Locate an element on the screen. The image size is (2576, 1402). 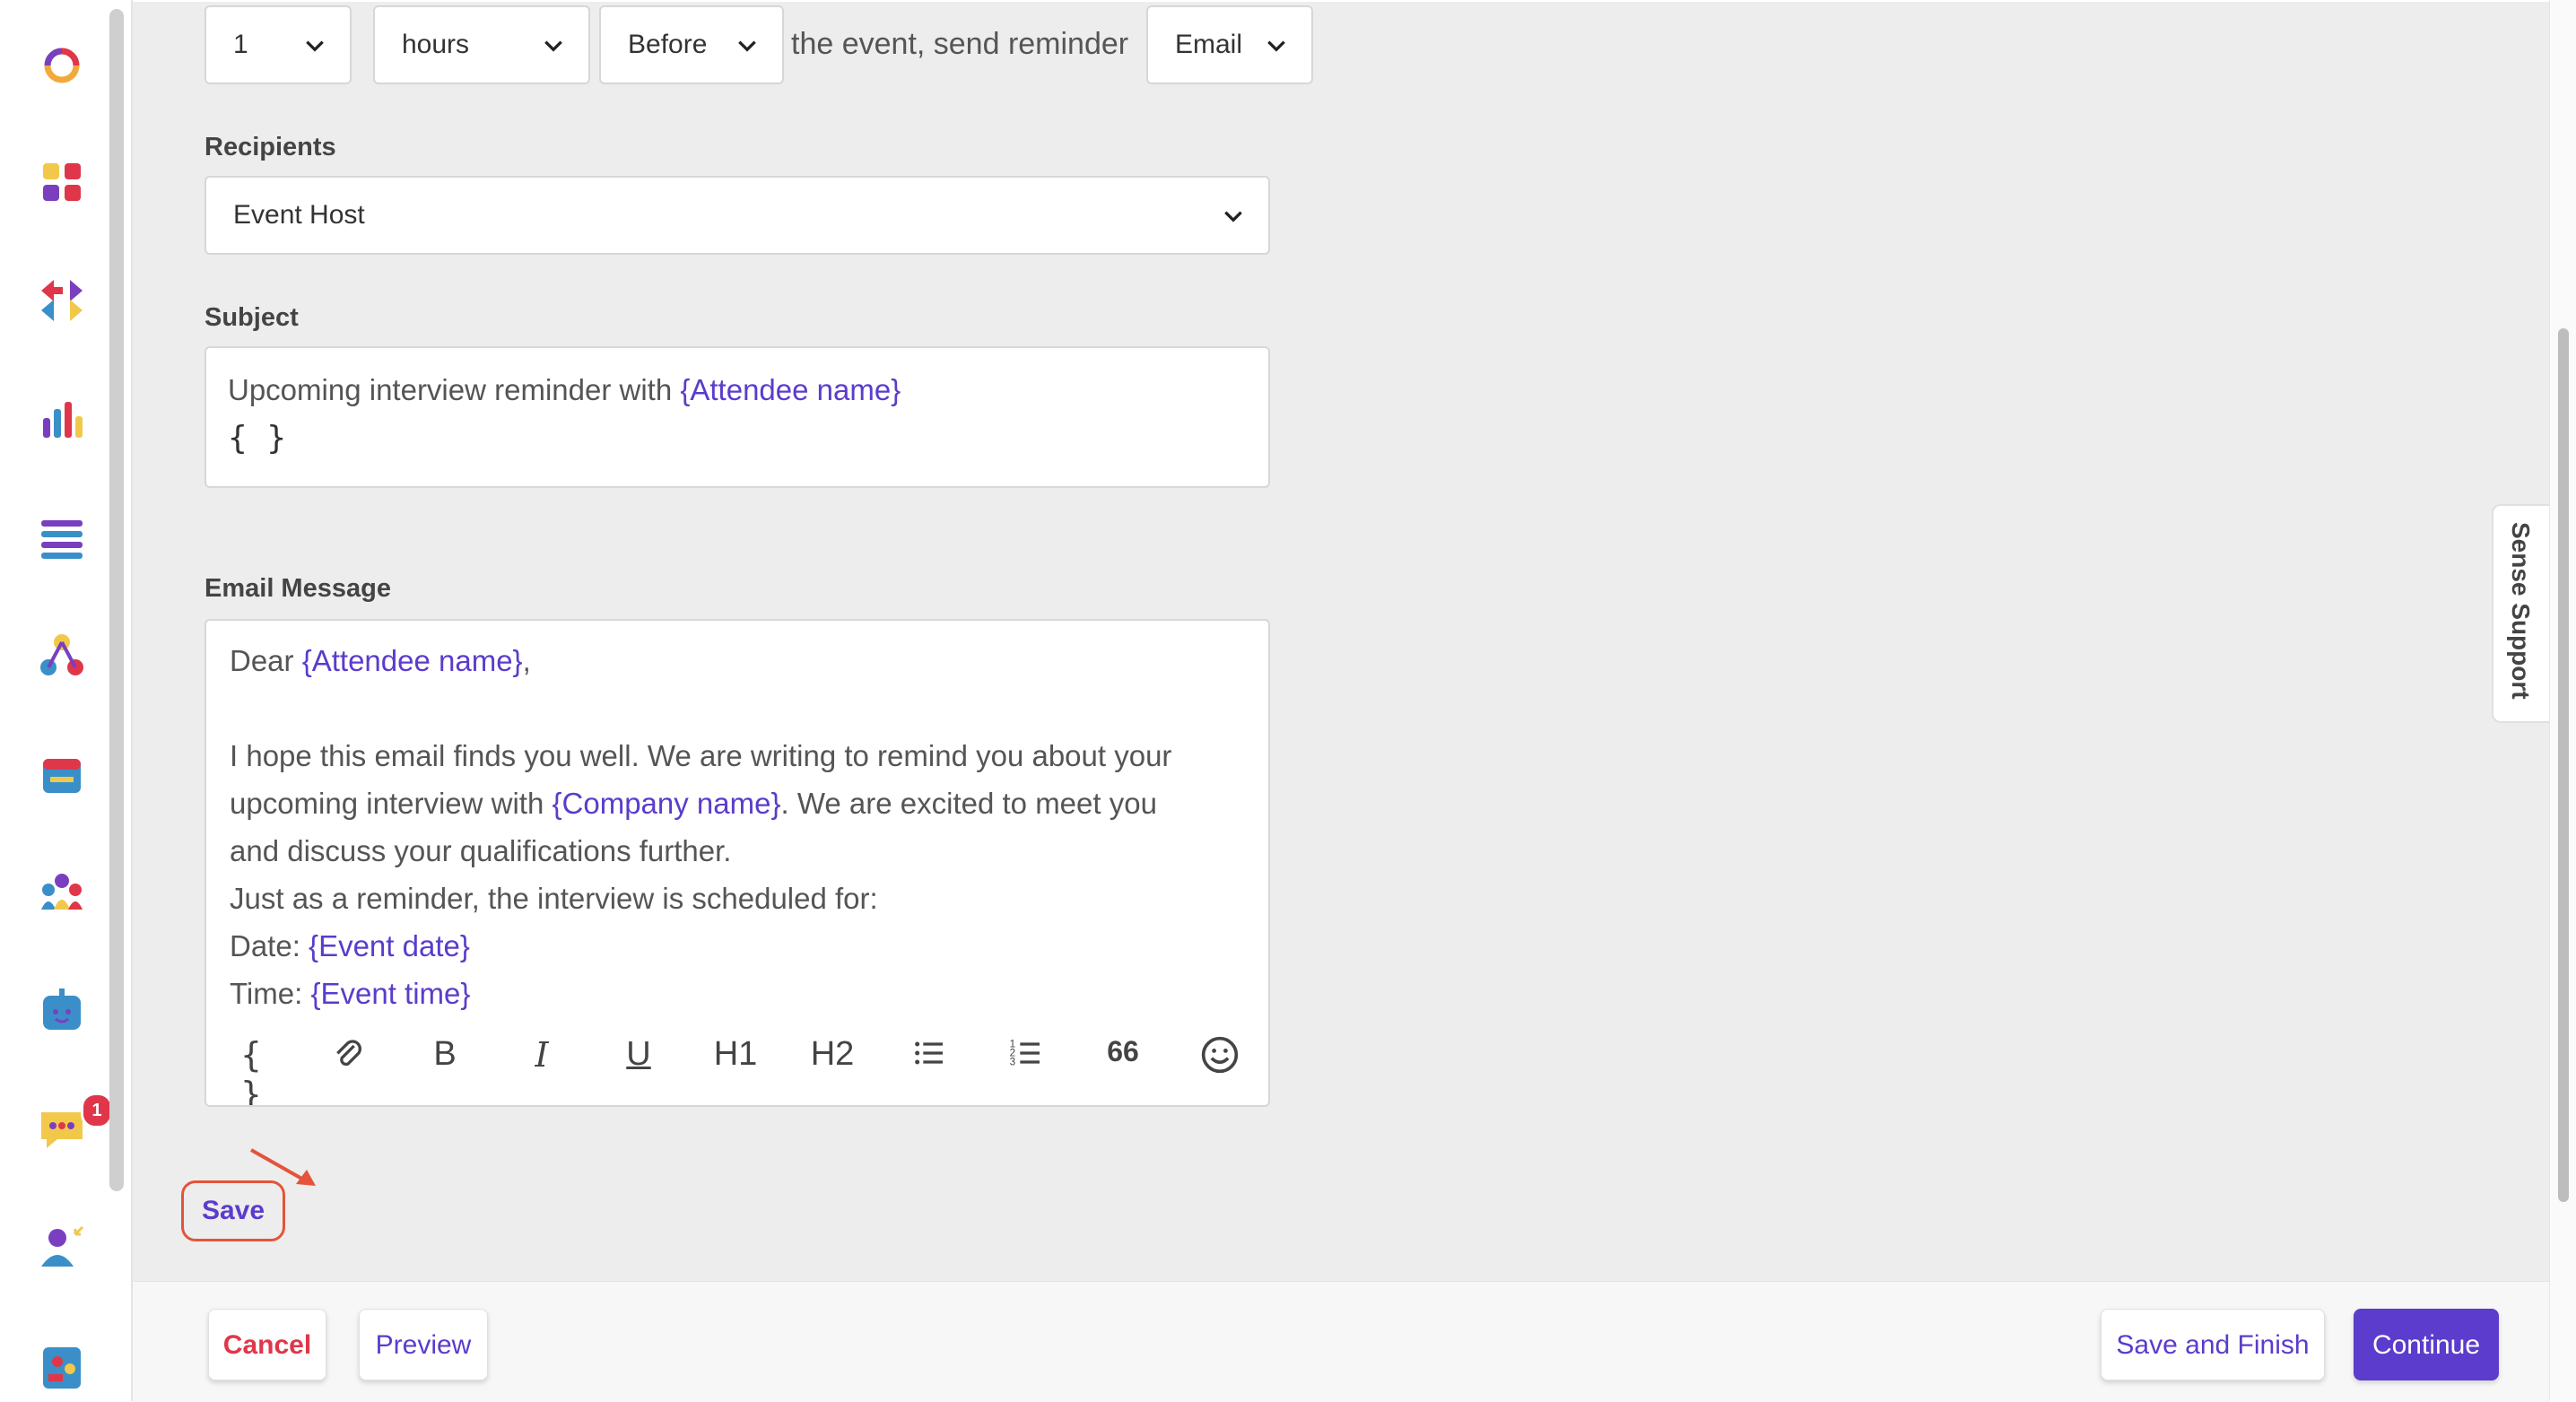
sense-support-label: Sense Support is located at coordinates (2521, 611).